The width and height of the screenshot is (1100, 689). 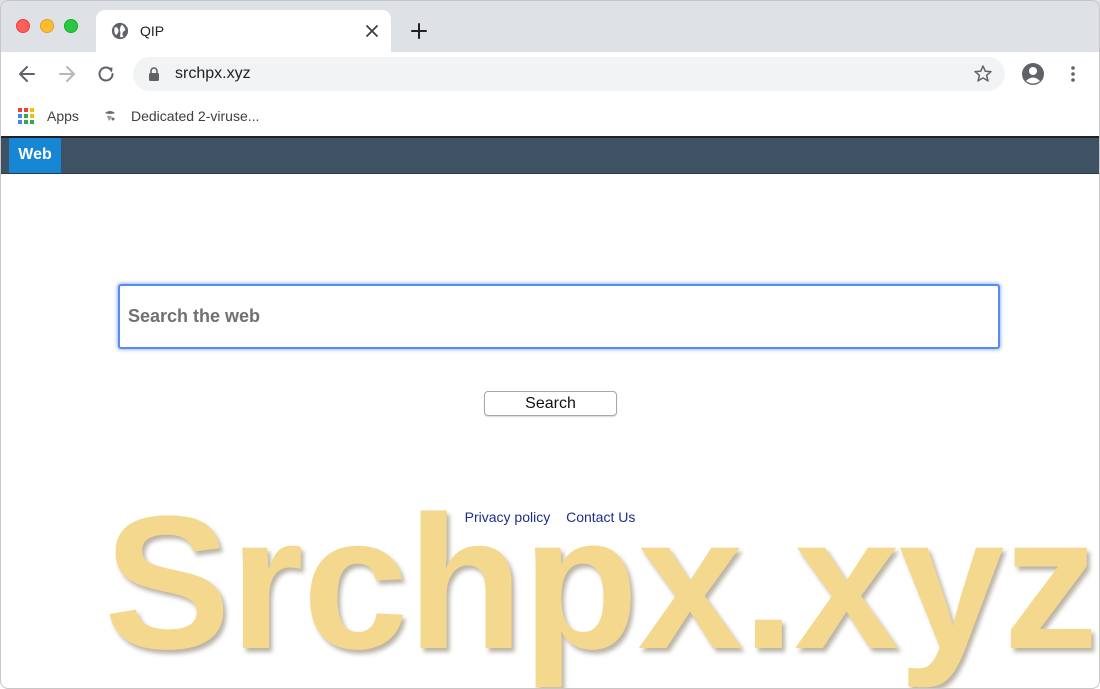 What do you see at coordinates (983, 74) in the screenshot?
I see `bookmark-star-icon` at bounding box center [983, 74].